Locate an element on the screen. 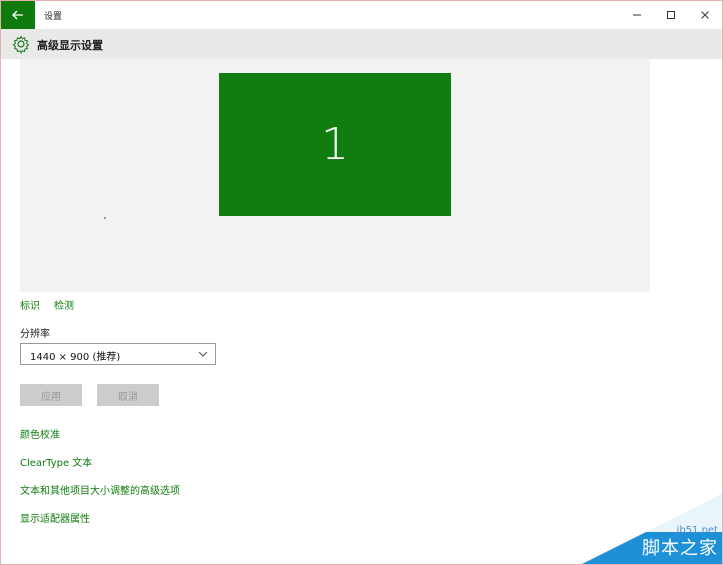 The height and width of the screenshot is (565, 723). app-title: 设置 is located at coordinates (53, 17).